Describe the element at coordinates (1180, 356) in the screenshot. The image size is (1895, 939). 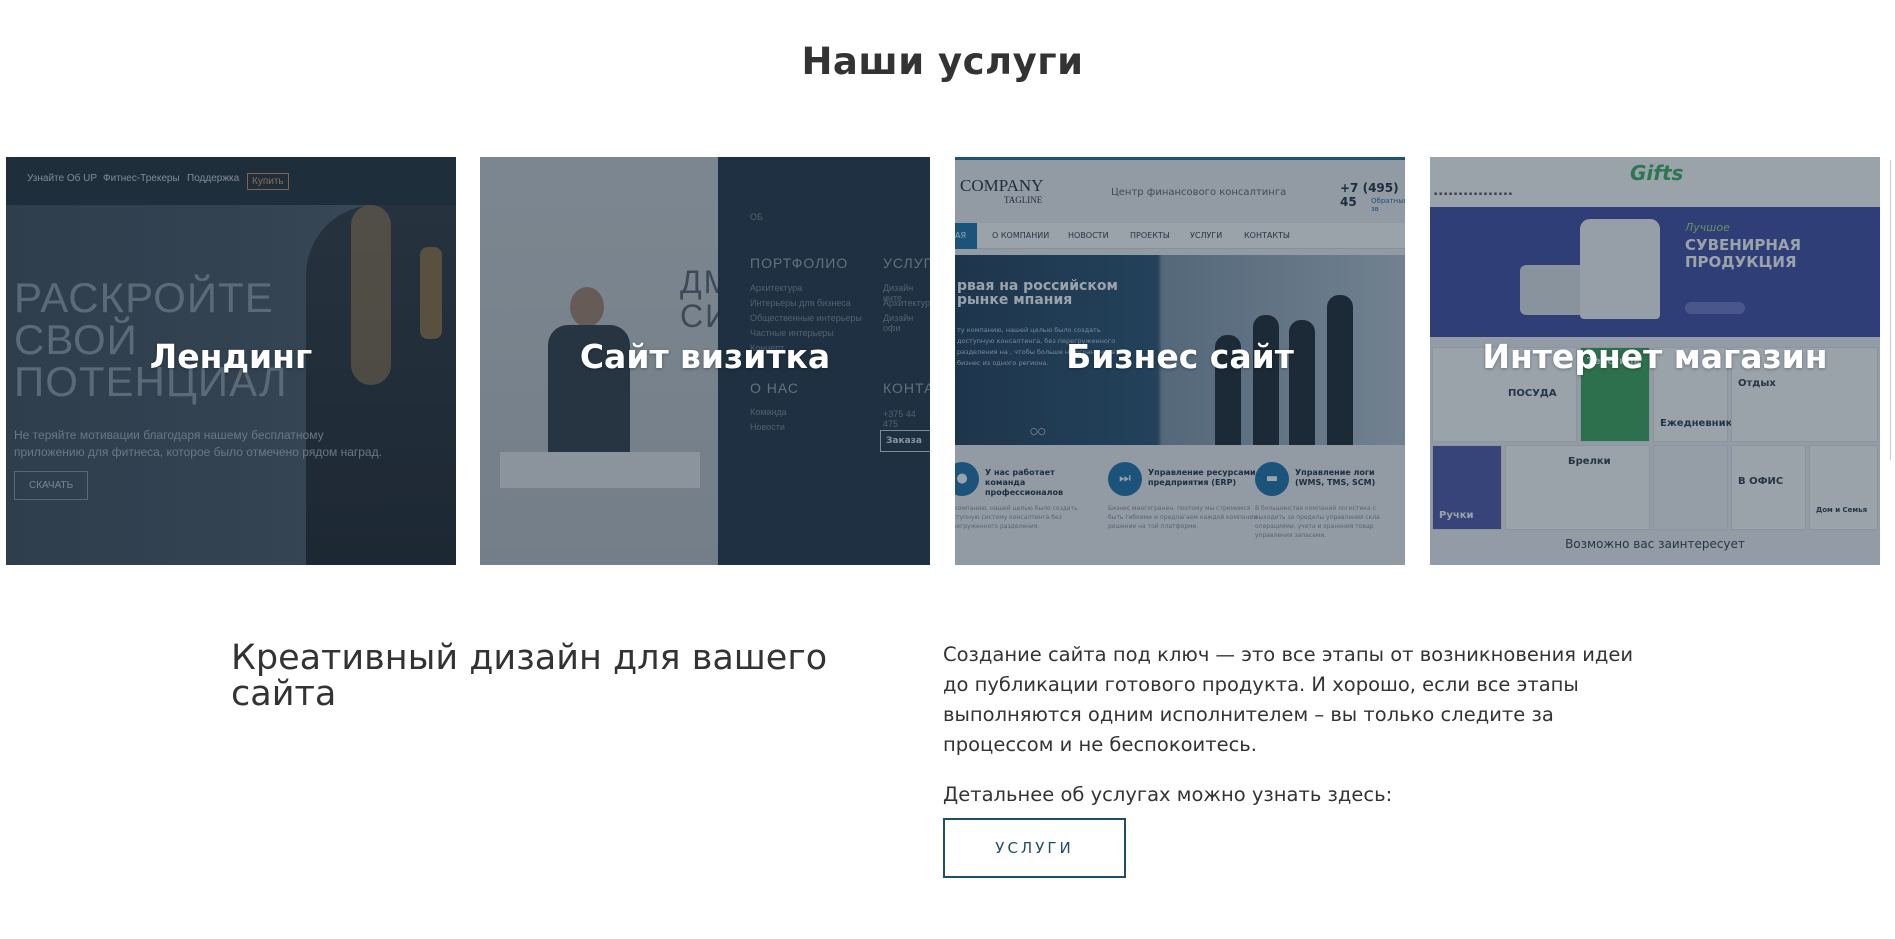
I see `card-label: Бизнес сайт` at that location.